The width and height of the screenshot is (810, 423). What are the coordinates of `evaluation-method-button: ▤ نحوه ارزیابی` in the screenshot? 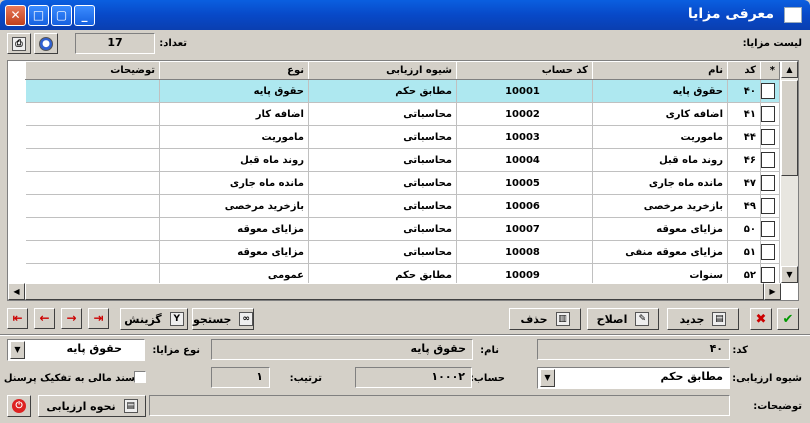 It's located at (92, 406).